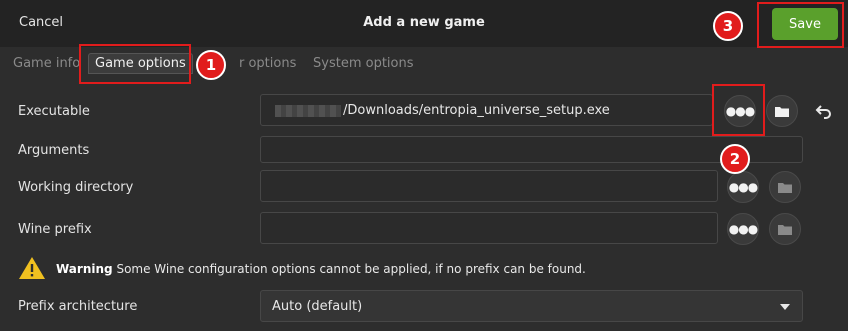 The image size is (848, 331). I want to click on tab-runner-options: r options, so click(267, 63).